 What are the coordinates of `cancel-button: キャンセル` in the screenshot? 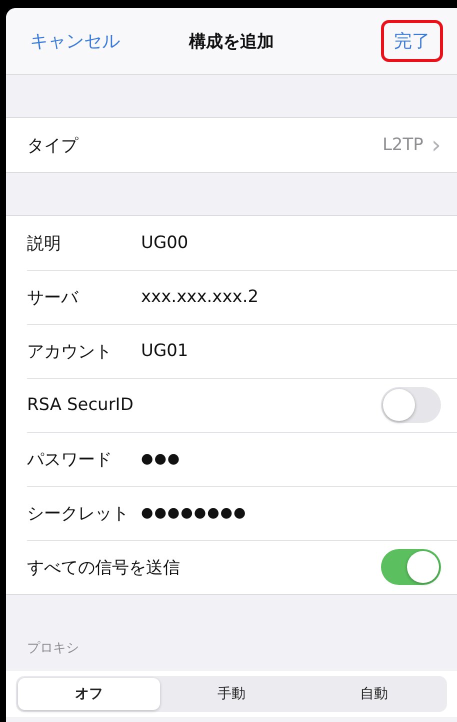 It's located at (75, 41).